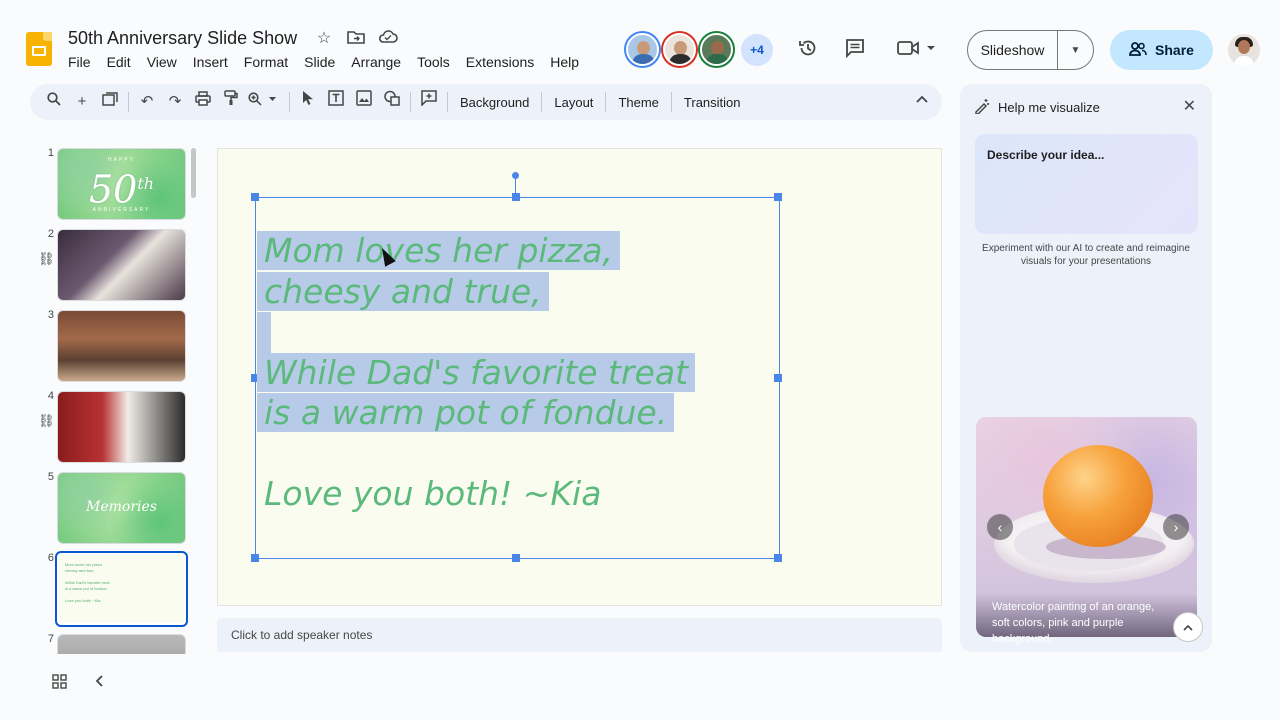 Image resolution: width=1280 pixels, height=720 pixels. What do you see at coordinates (403, 291) in the screenshot?
I see `poem-line: cheesy and true,` at bounding box center [403, 291].